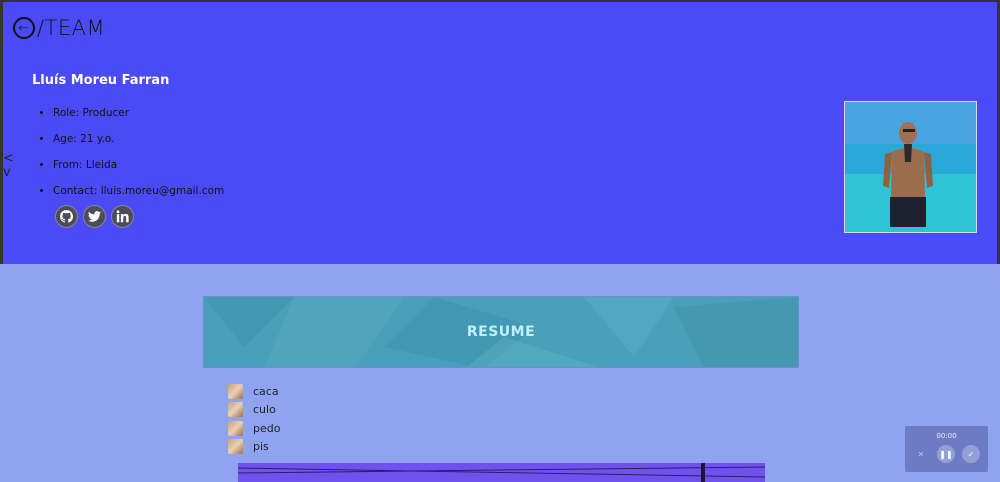 This screenshot has height=482, width=1000. What do you see at coordinates (267, 428) in the screenshot?
I see `list-item-label: pedo` at bounding box center [267, 428].